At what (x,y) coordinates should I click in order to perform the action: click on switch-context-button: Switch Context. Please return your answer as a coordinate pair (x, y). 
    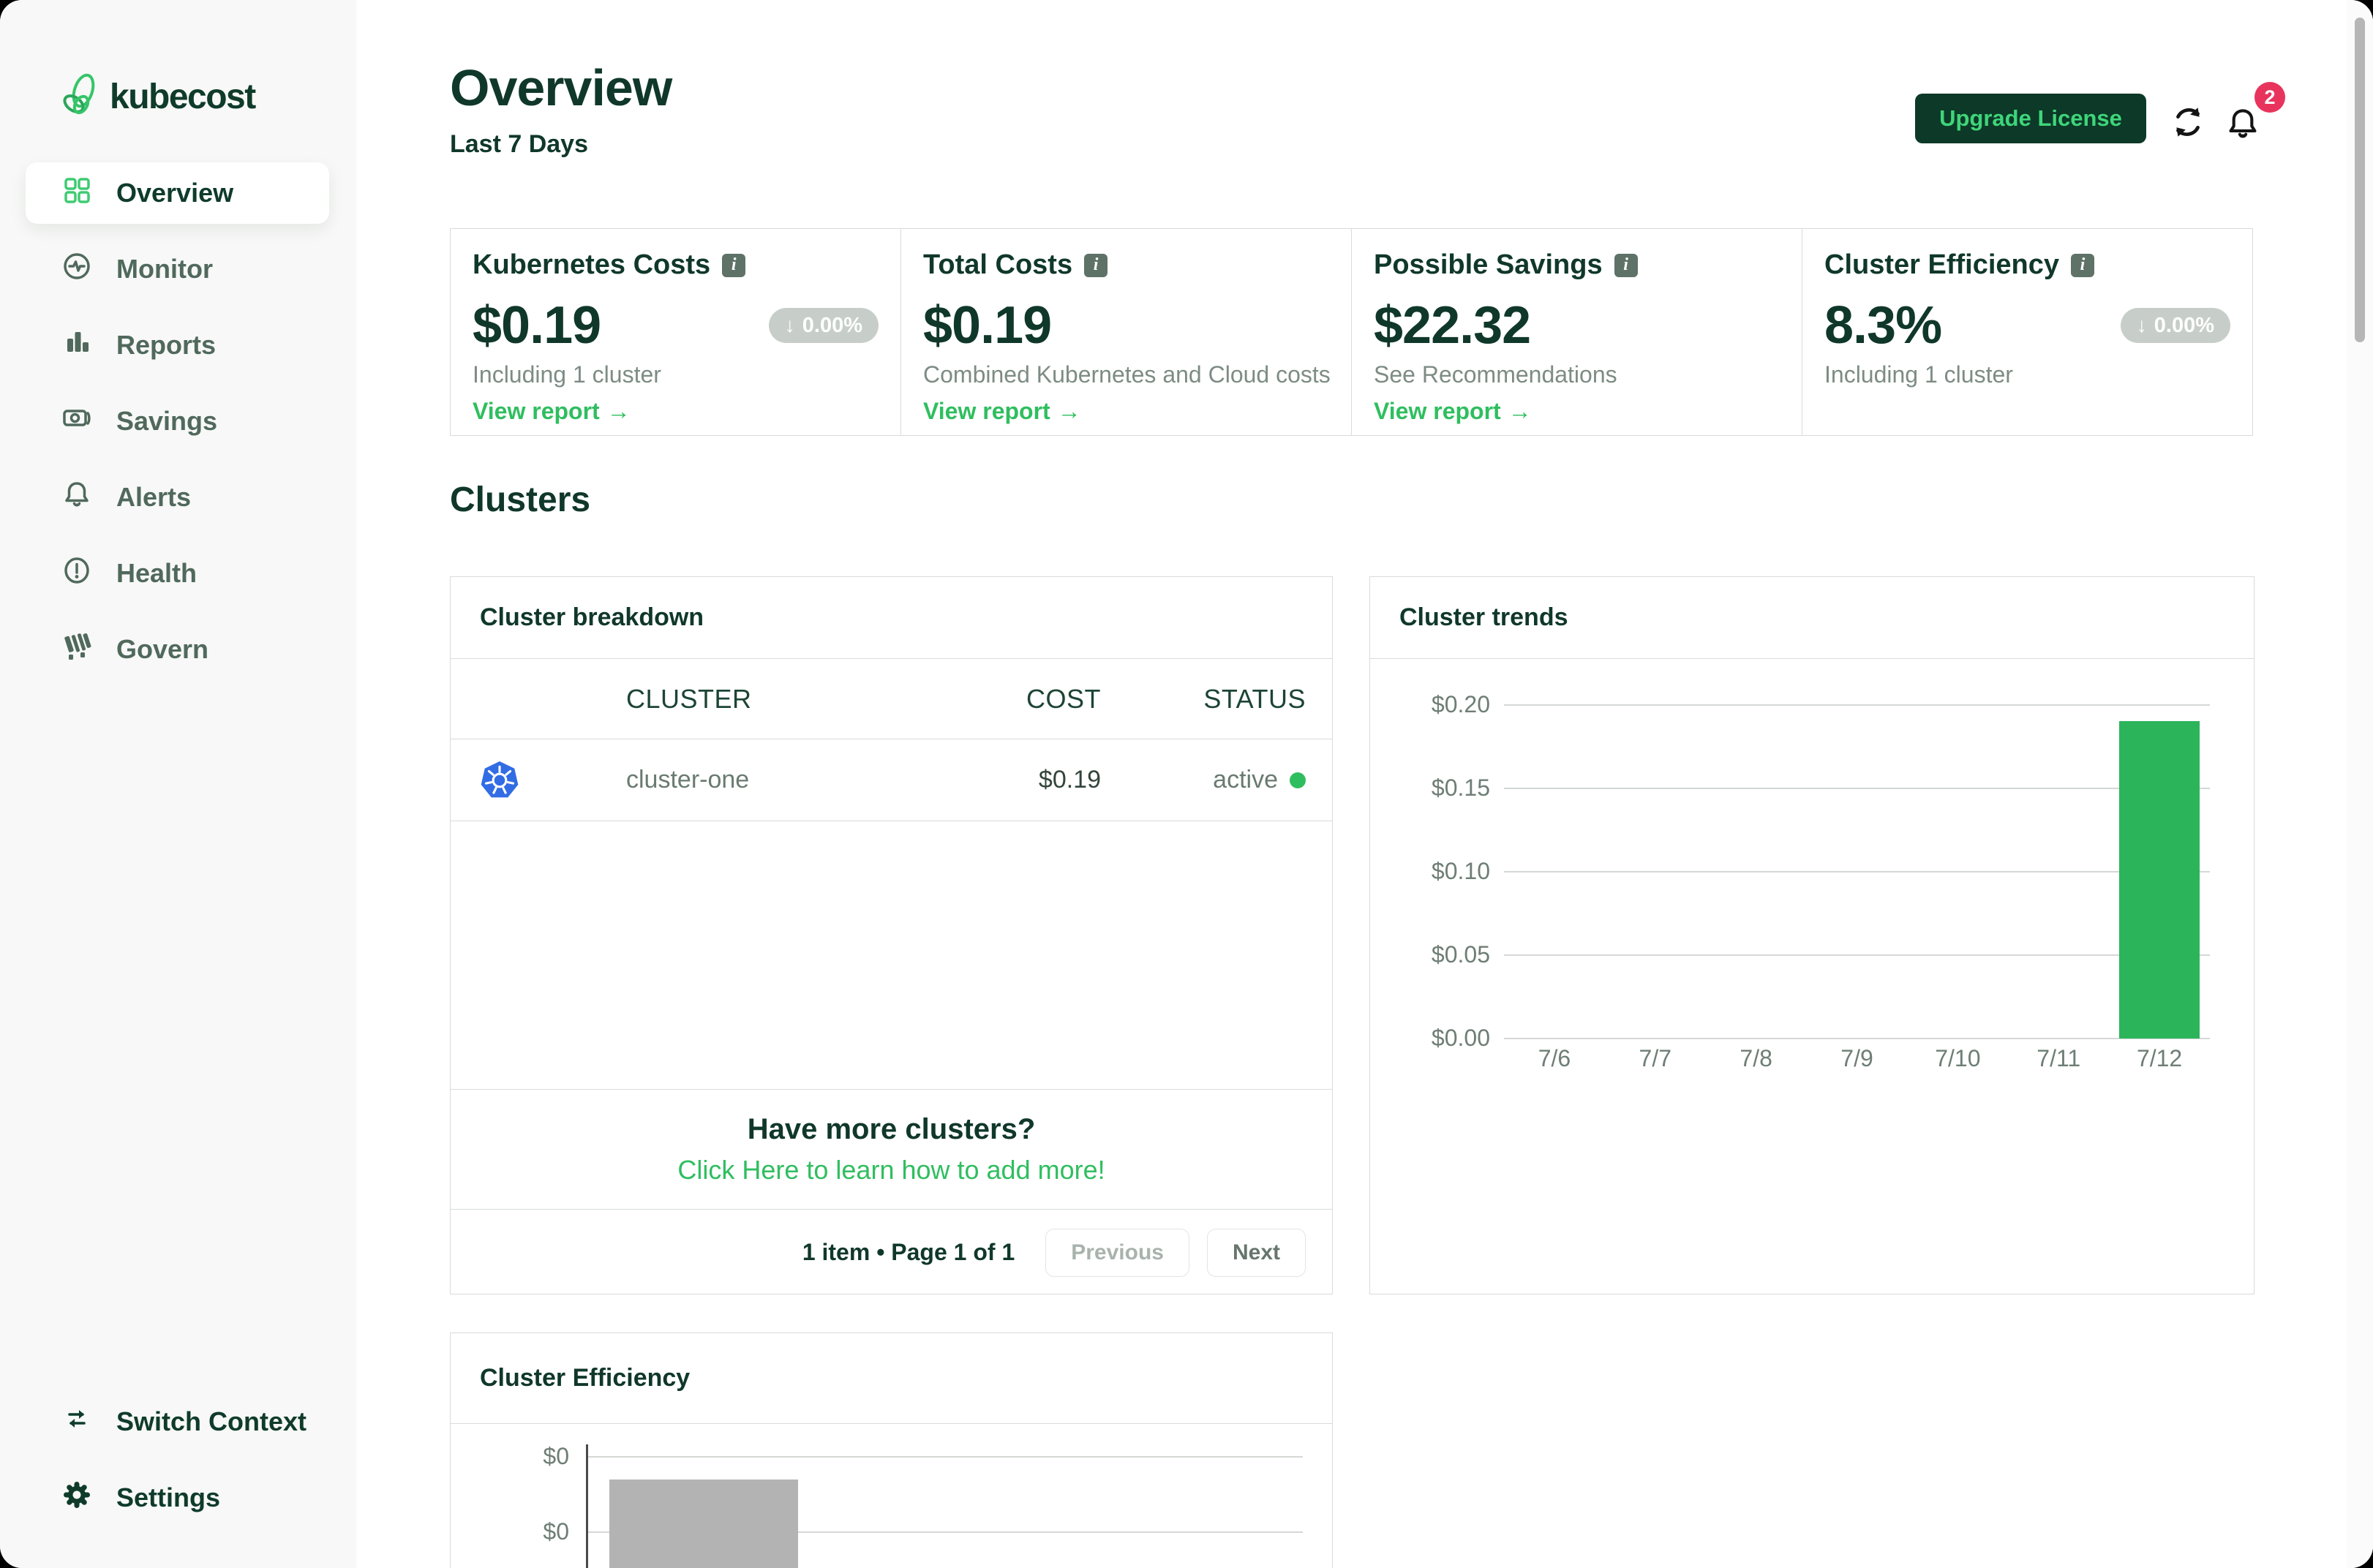
    Looking at the image, I should click on (177, 1422).